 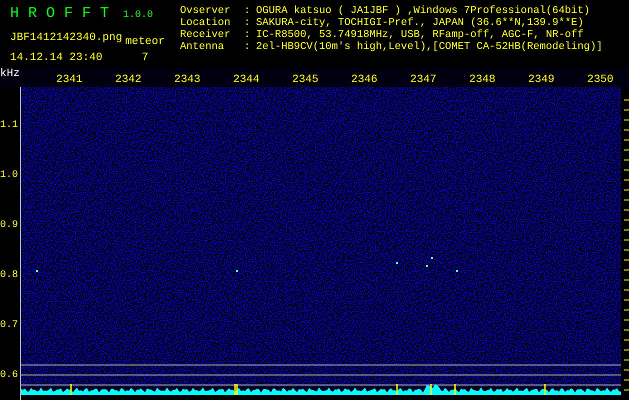 What do you see at coordinates (600, 80) in the screenshot?
I see `time-label: 2350` at bounding box center [600, 80].